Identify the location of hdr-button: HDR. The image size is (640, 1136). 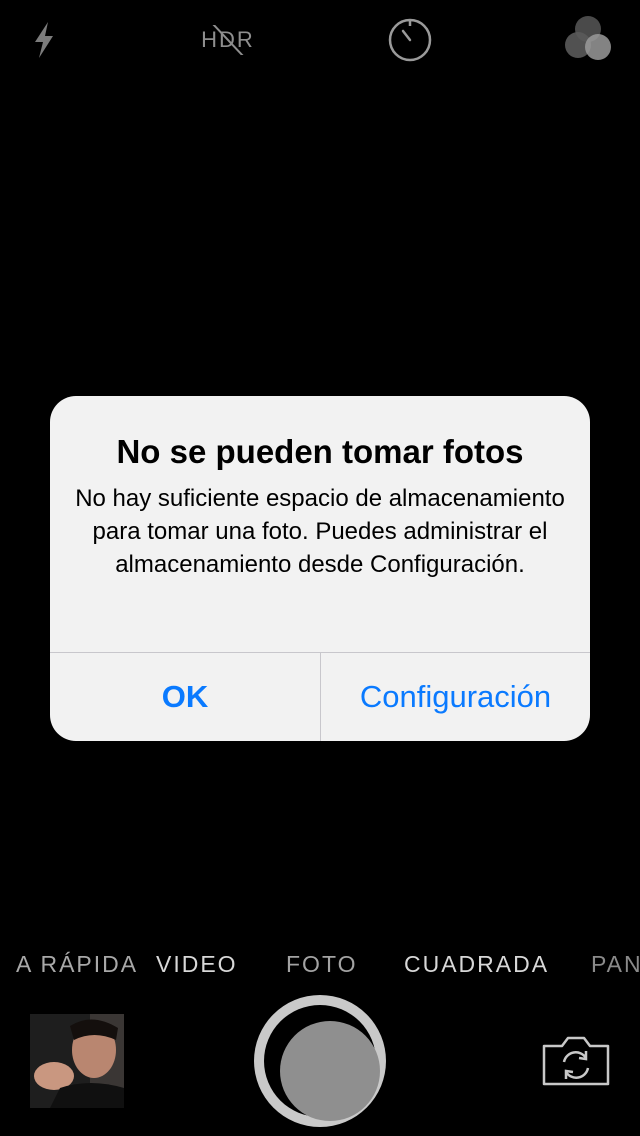
(228, 40).